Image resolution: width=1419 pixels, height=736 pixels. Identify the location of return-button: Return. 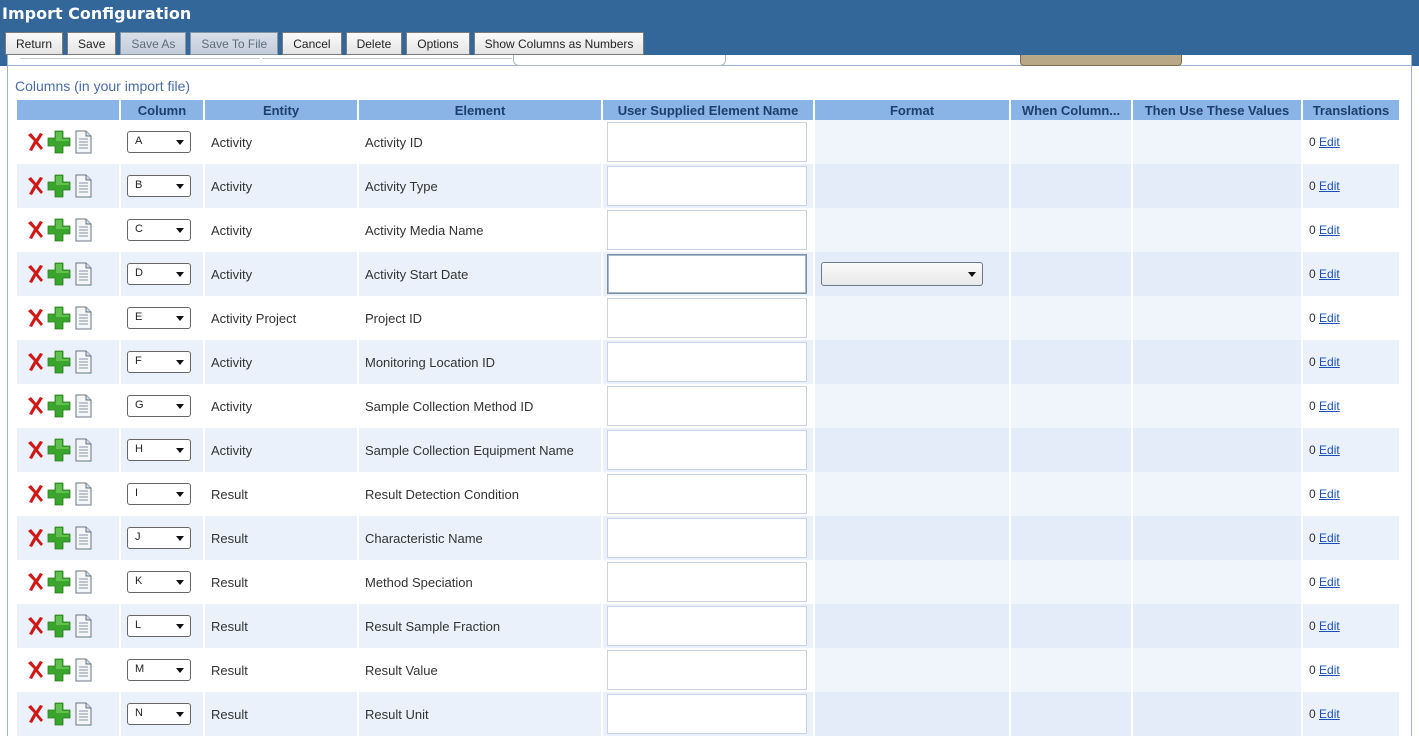
(34, 43).